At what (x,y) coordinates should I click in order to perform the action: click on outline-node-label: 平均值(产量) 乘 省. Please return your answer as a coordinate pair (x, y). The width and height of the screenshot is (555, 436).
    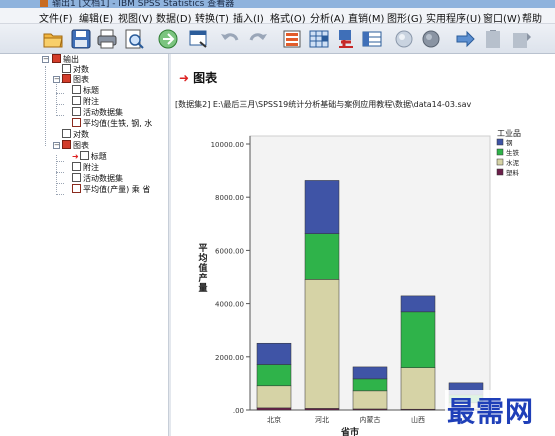
    Looking at the image, I should click on (117, 189).